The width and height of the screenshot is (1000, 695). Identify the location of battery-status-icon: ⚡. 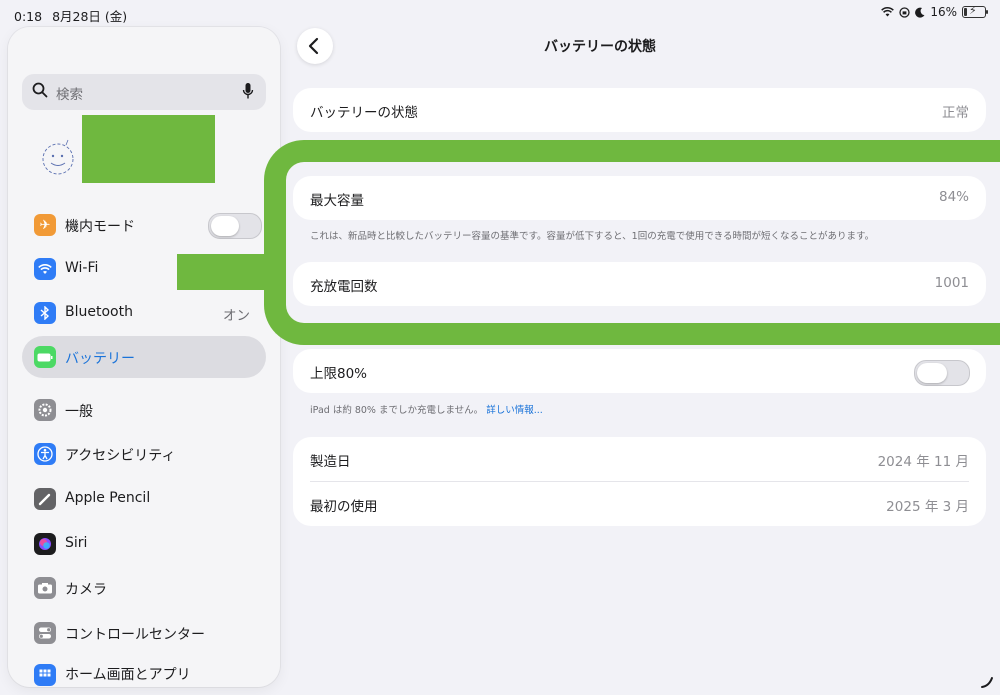
(975, 11).